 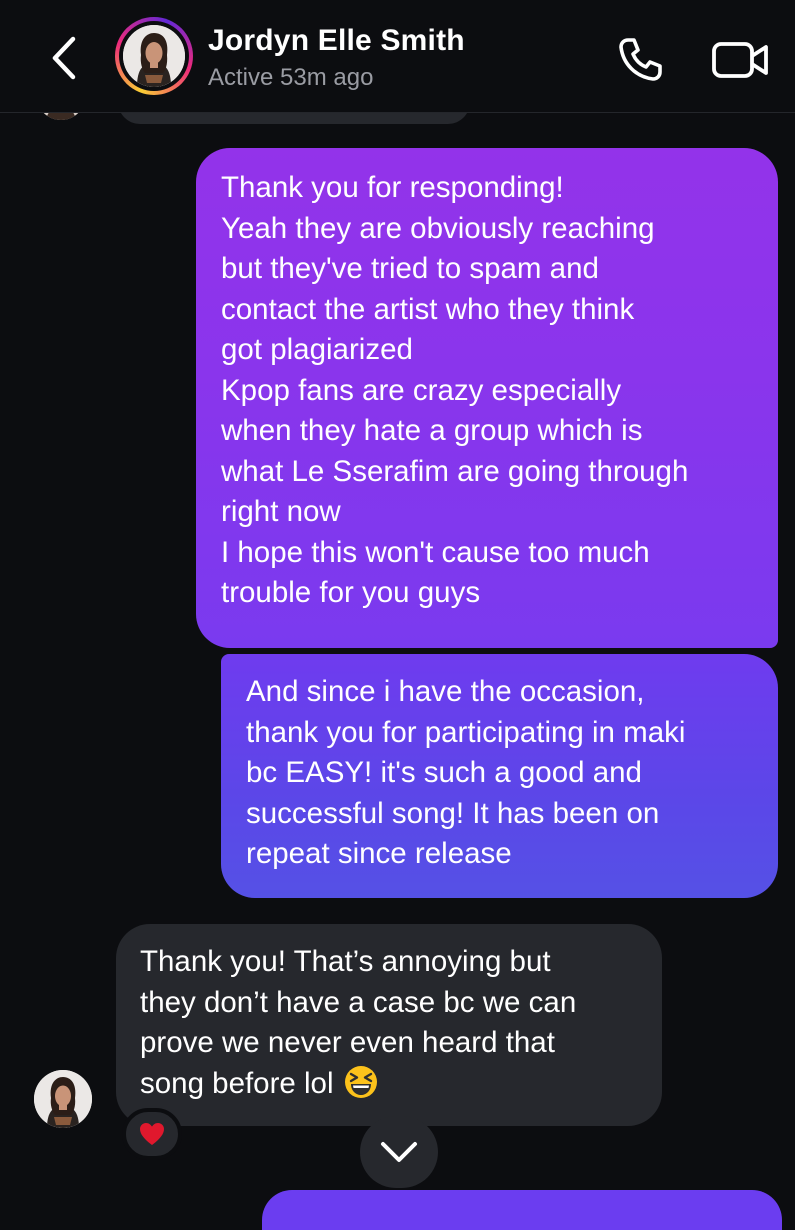 I want to click on next-sent-message-bubble, so click(x=522, y=1210).